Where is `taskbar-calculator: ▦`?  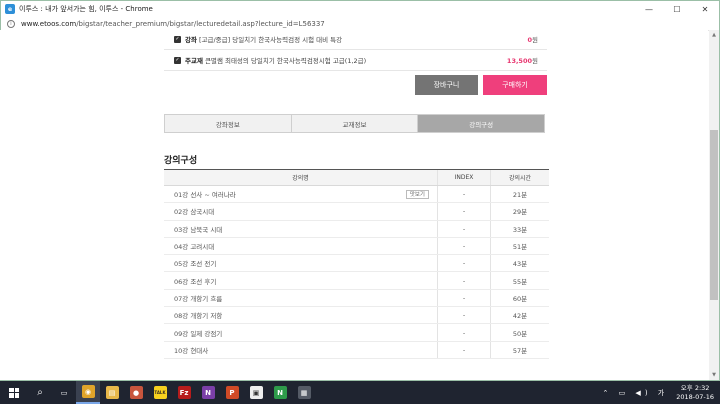
taskbar-calculator: ▦ is located at coordinates (304, 392).